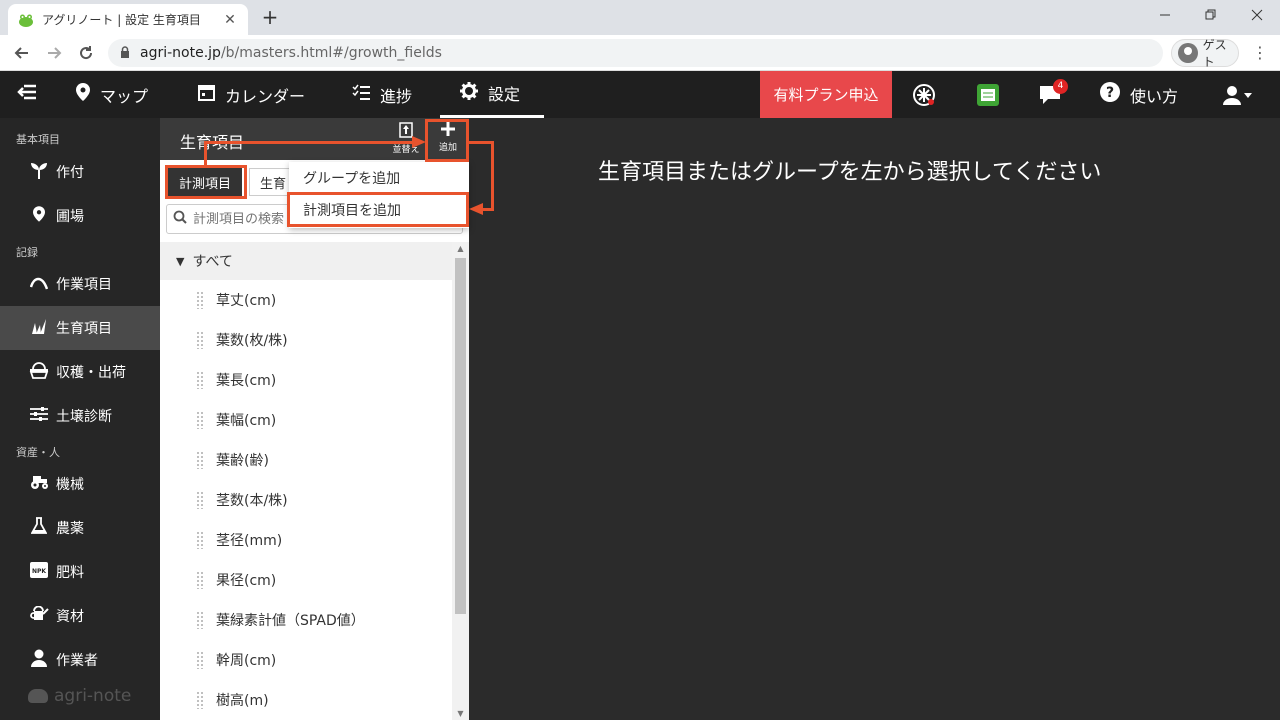  What do you see at coordinates (246, 381) in the screenshot?
I see `list-item-label: 葉長(cm)` at bounding box center [246, 381].